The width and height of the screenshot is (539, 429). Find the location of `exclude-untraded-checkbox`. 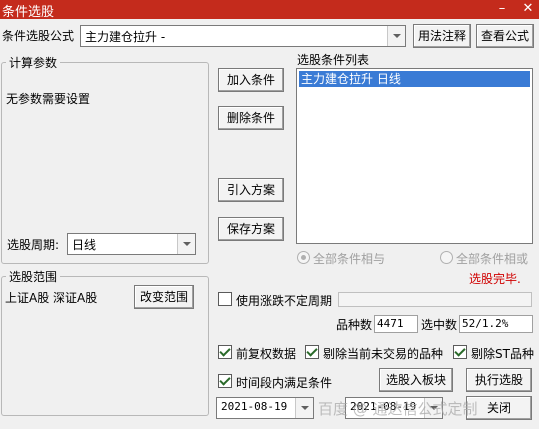

exclude-untraded-checkbox is located at coordinates (312, 352).